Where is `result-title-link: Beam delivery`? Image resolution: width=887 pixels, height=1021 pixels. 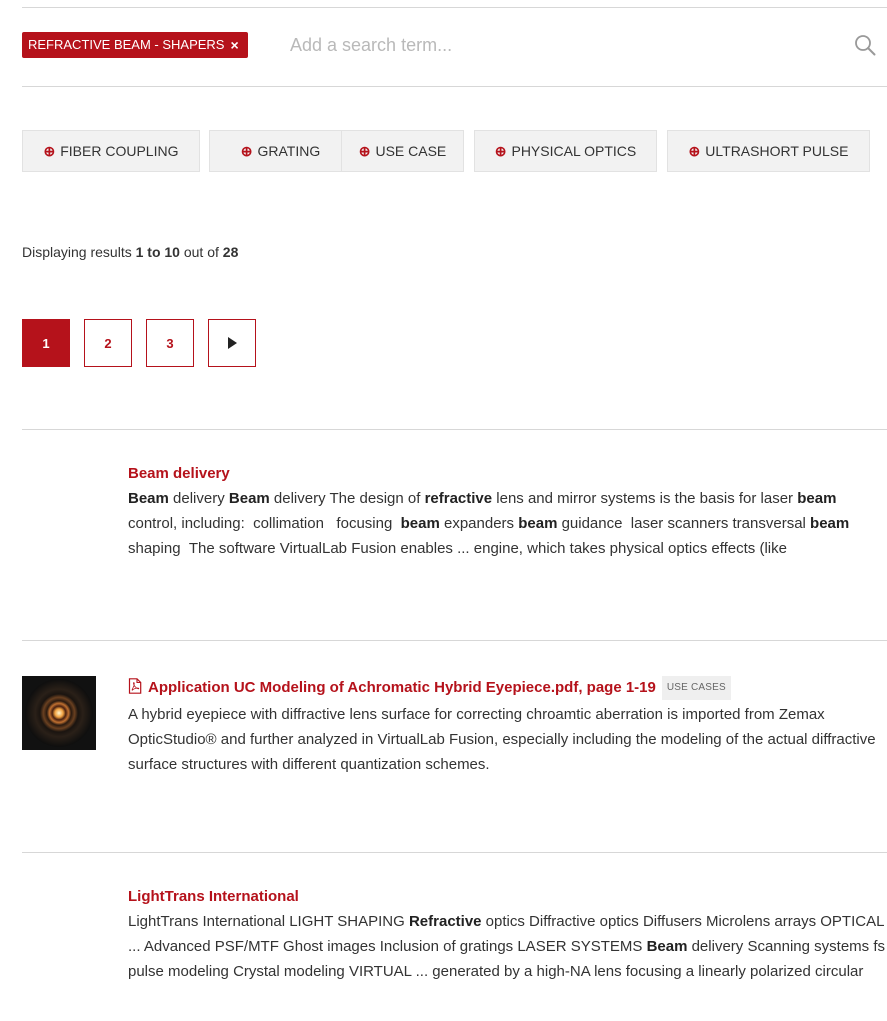
result-title-link: Beam delivery is located at coordinates (507, 474).